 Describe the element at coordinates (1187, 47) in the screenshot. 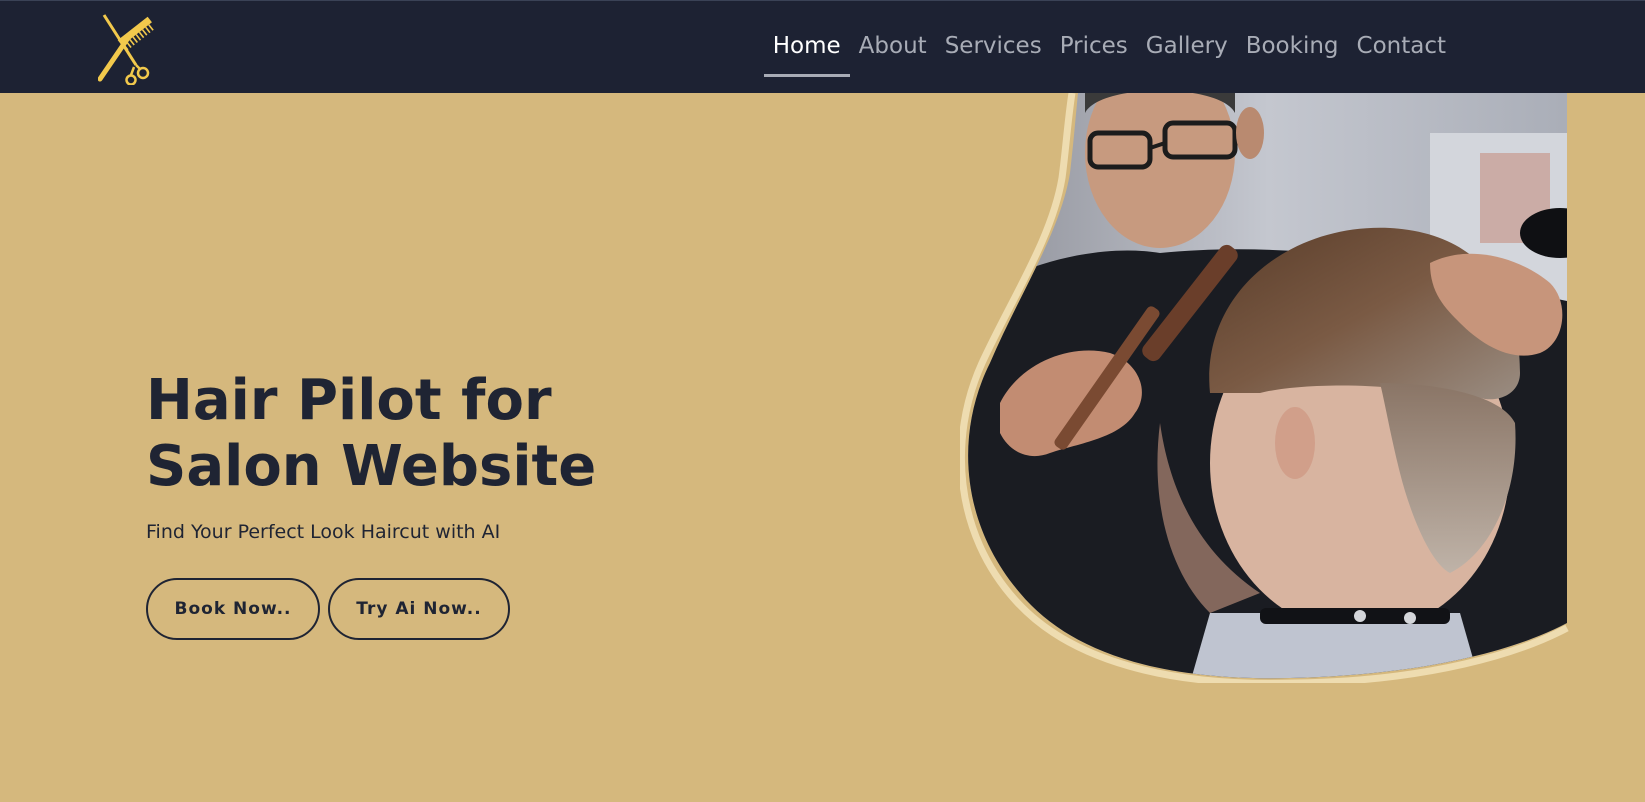

I see `nav-gallery: Gallery` at that location.